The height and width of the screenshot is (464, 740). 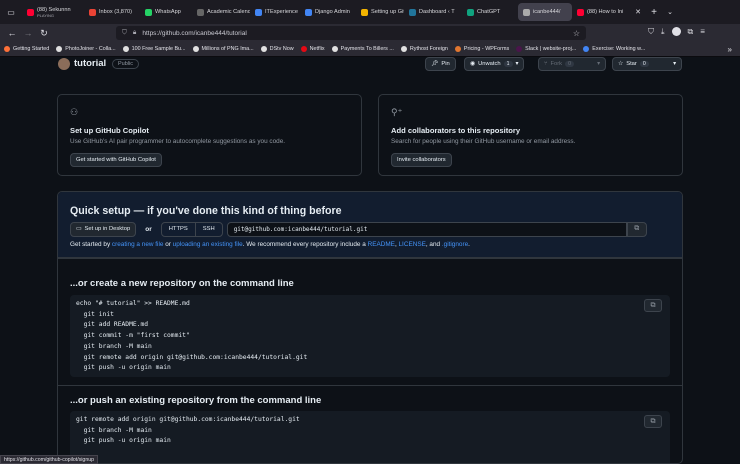 I want to click on tab-label: ITExperience, so click(x=281, y=12).